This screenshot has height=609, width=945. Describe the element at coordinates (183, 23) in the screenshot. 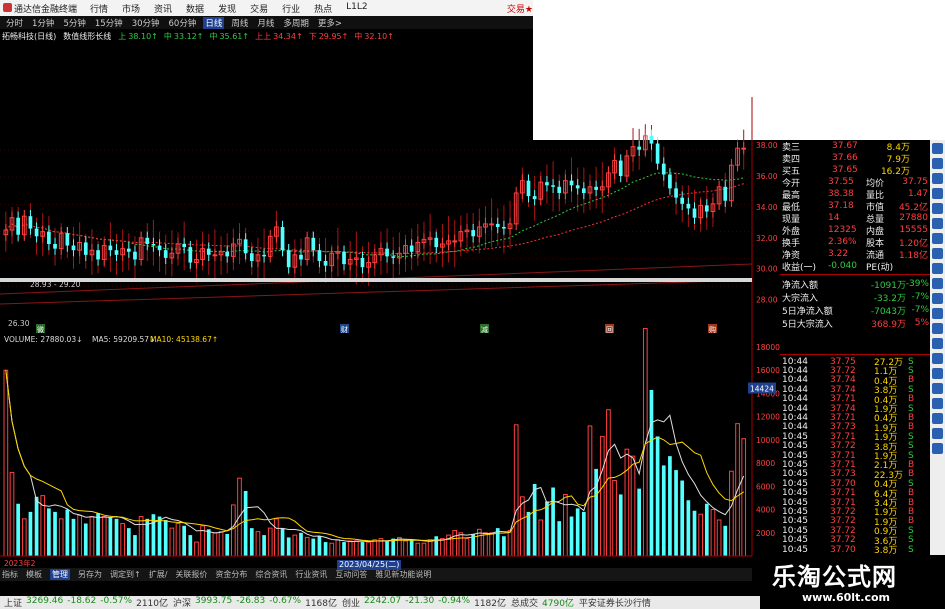

I see `period-button: 60分钟` at that location.